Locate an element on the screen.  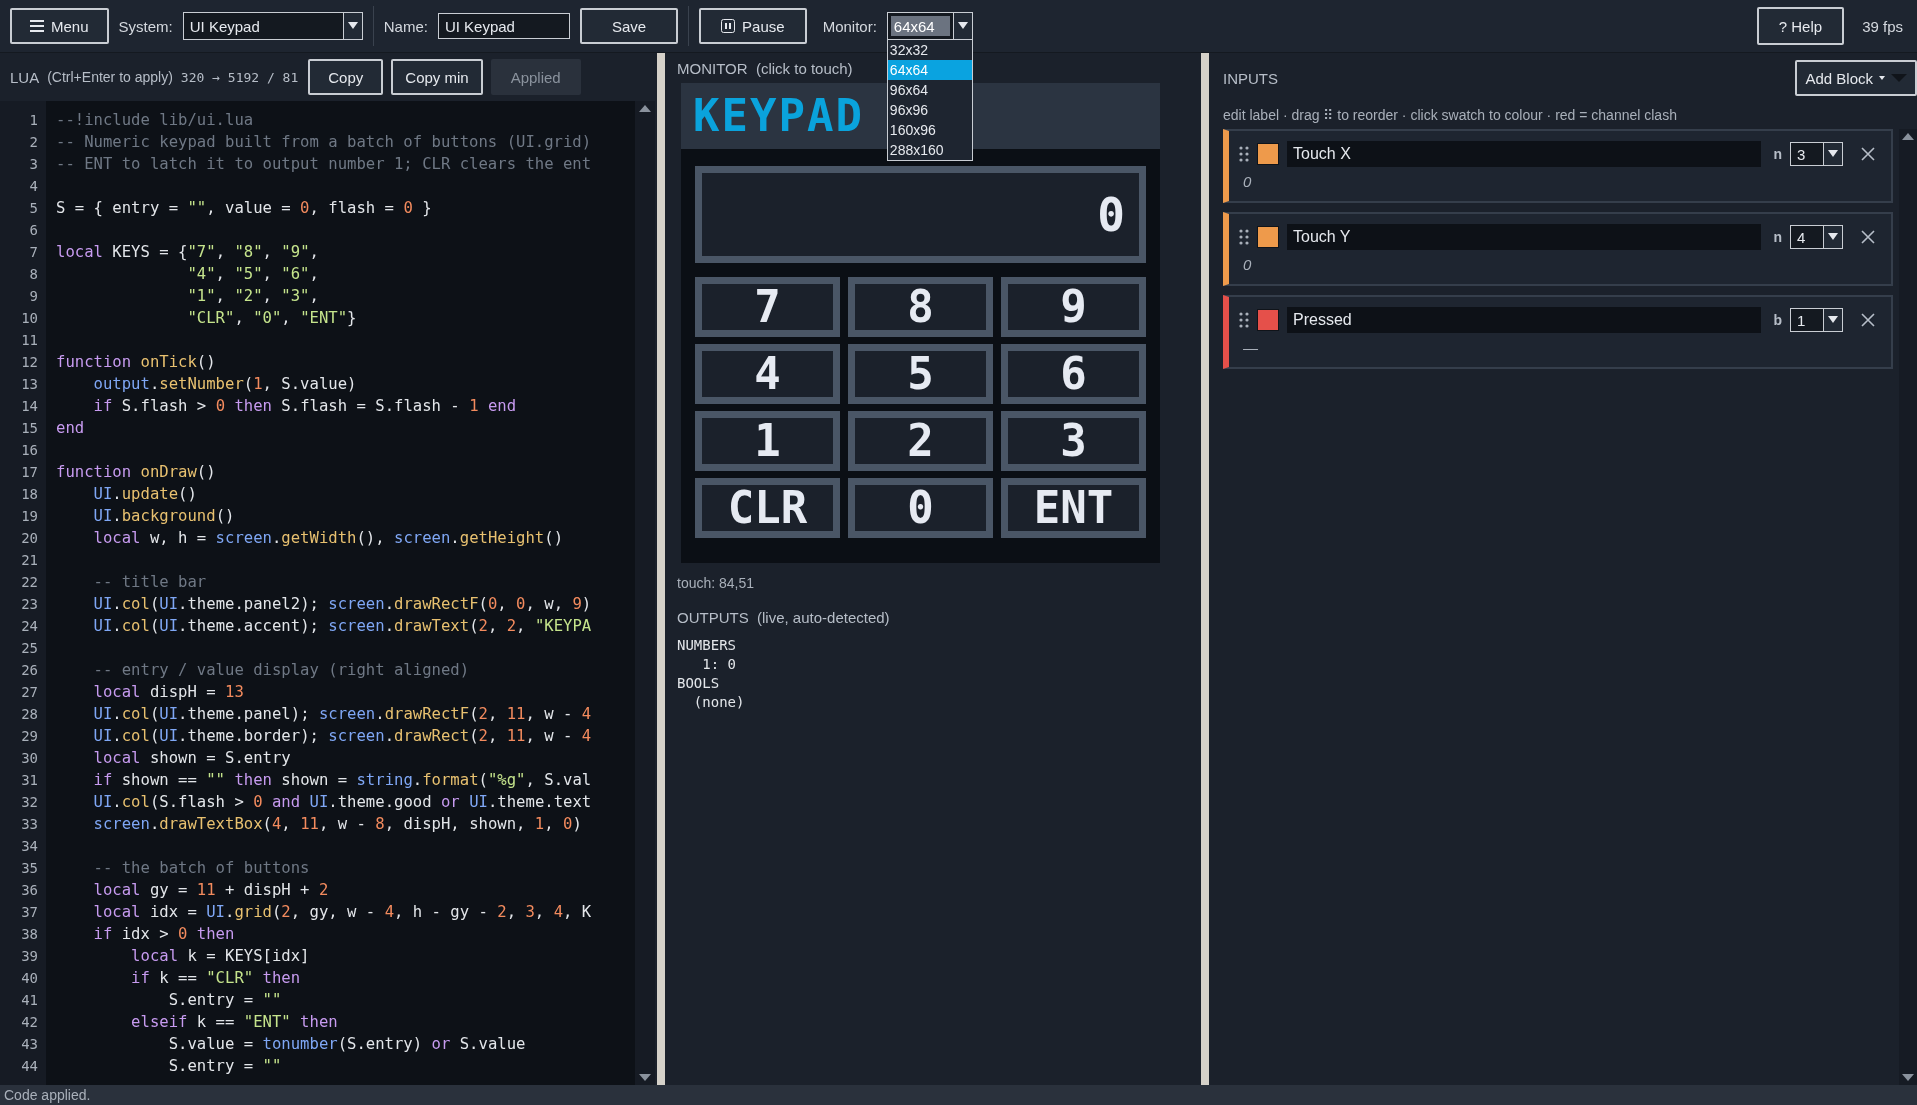
line-number: 8 is located at coordinates (33, 274).